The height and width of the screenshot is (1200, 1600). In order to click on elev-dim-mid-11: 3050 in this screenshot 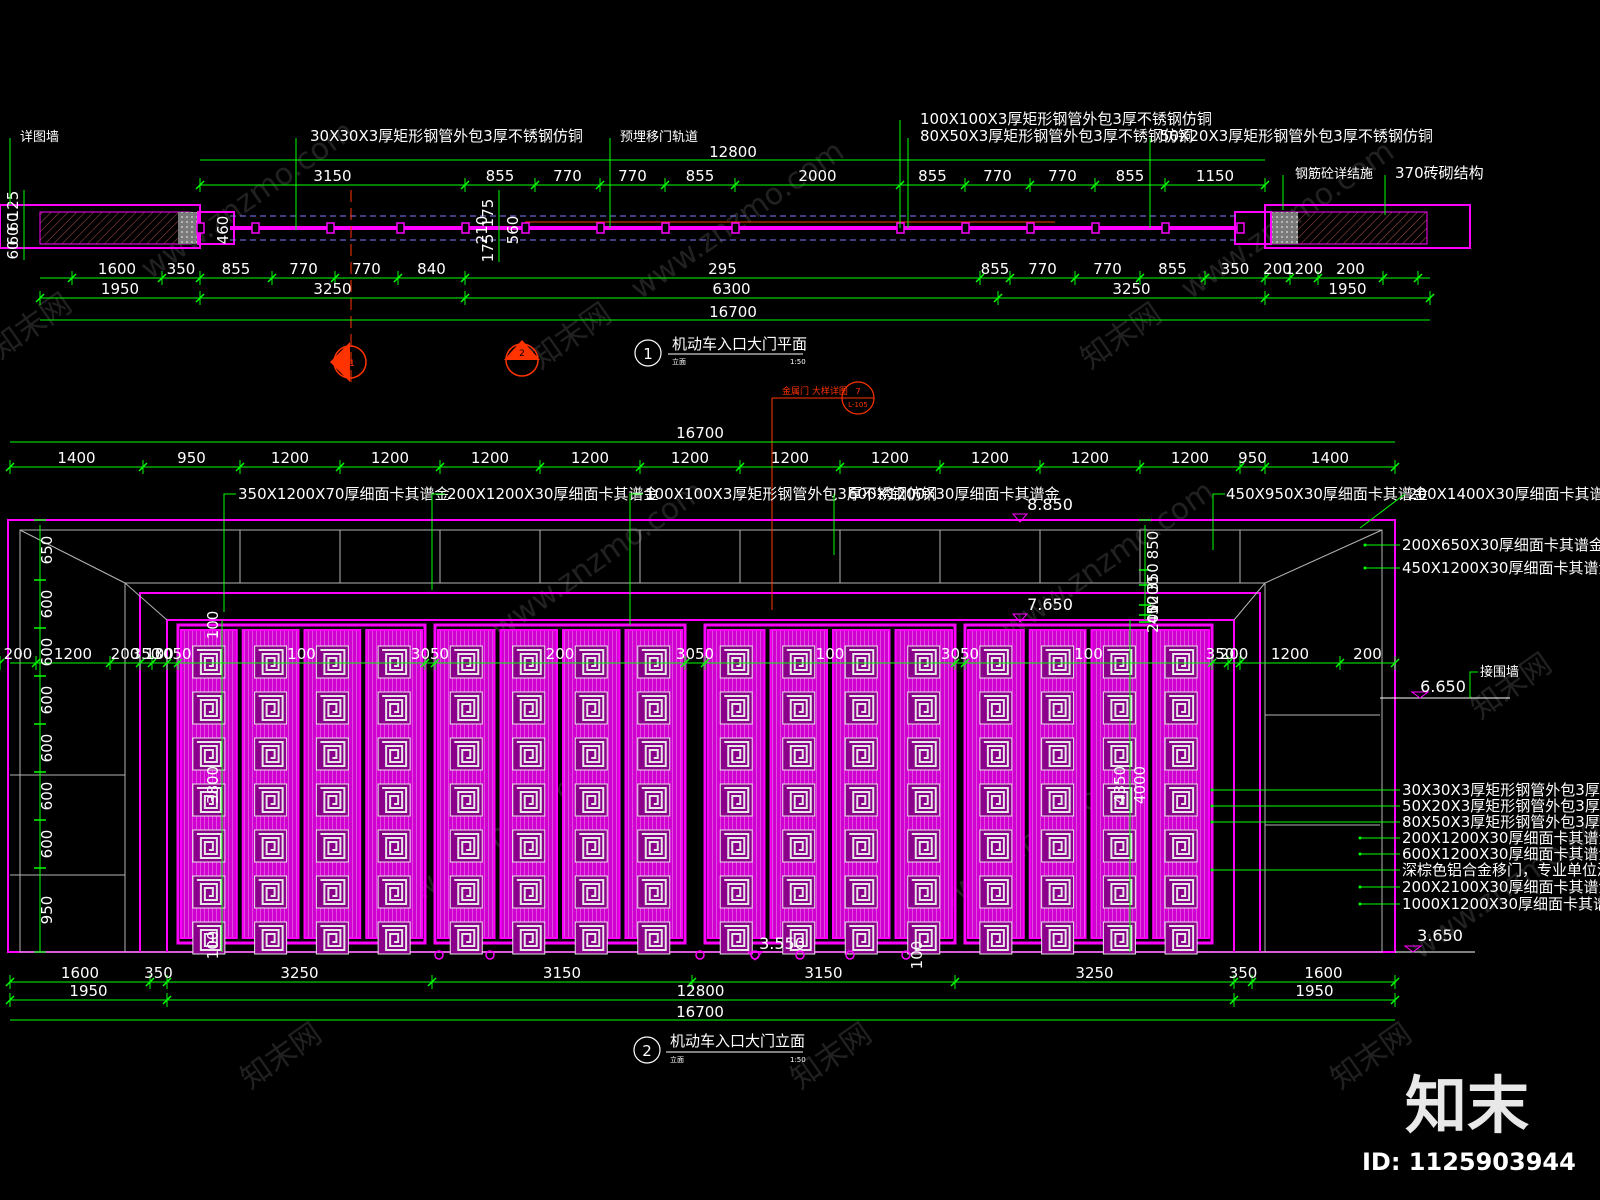, I will do `click(960, 654)`.